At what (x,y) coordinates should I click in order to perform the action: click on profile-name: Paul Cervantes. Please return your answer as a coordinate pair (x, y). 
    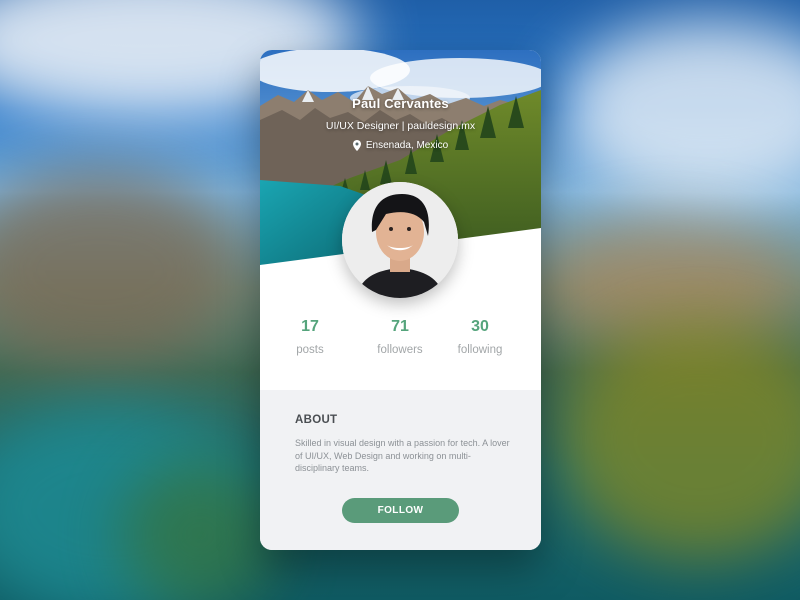
    Looking at the image, I should click on (400, 103).